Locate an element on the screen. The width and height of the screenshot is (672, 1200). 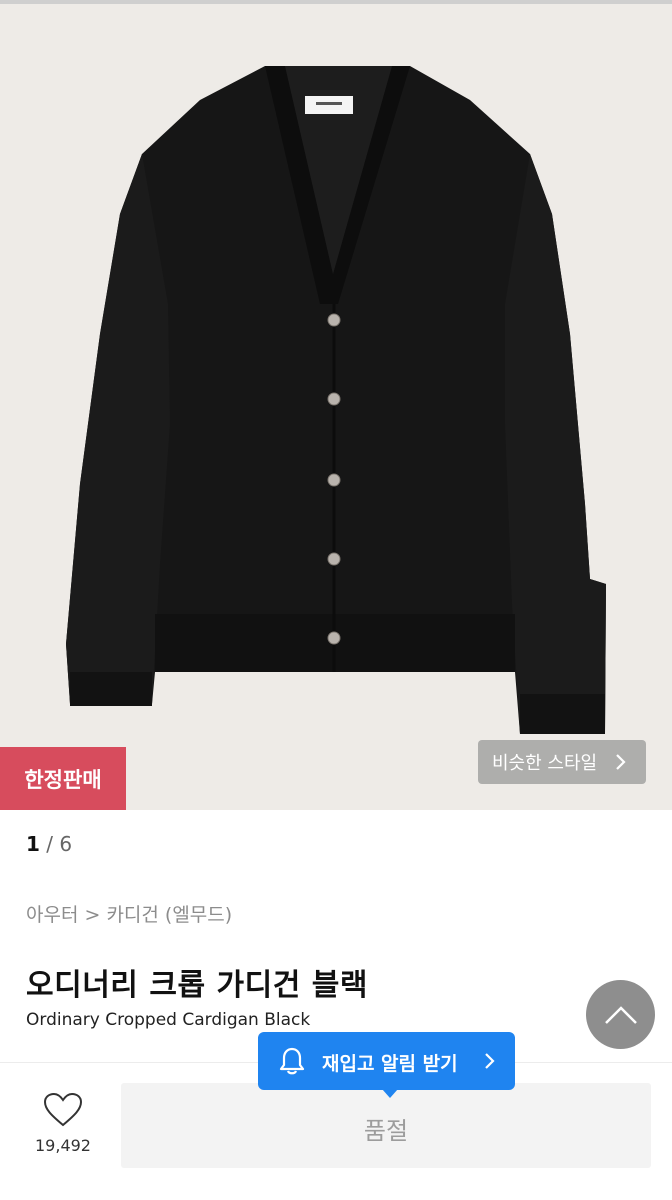
like-button: 19,492 is located at coordinates (63, 1132).